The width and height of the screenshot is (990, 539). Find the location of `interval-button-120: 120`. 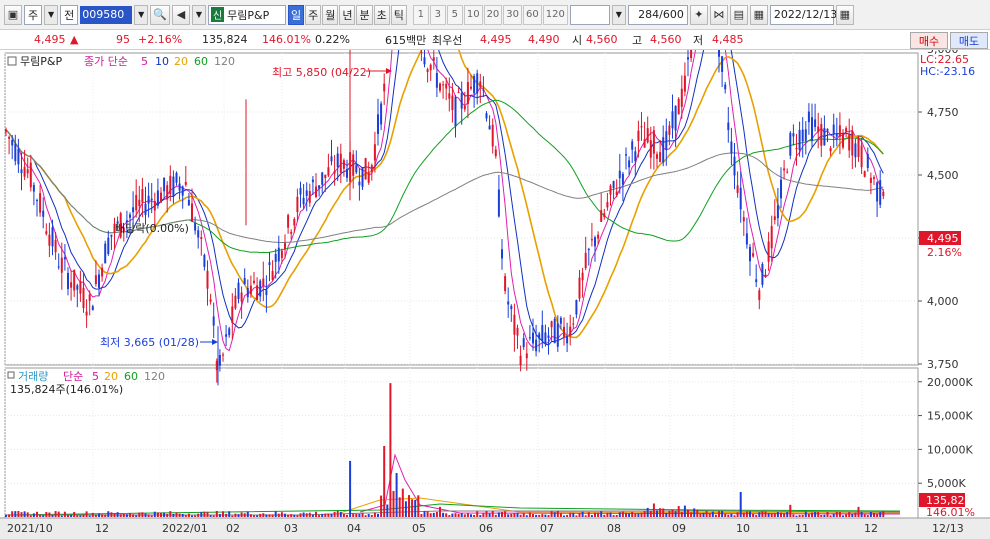

interval-button-120: 120 is located at coordinates (555, 14).